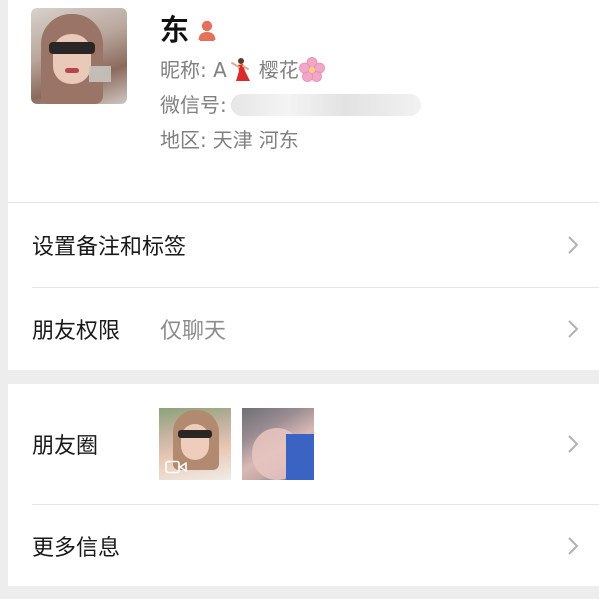 This screenshot has width=599, height=599. Describe the element at coordinates (175, 30) in the screenshot. I see `contact-name: 东` at that location.